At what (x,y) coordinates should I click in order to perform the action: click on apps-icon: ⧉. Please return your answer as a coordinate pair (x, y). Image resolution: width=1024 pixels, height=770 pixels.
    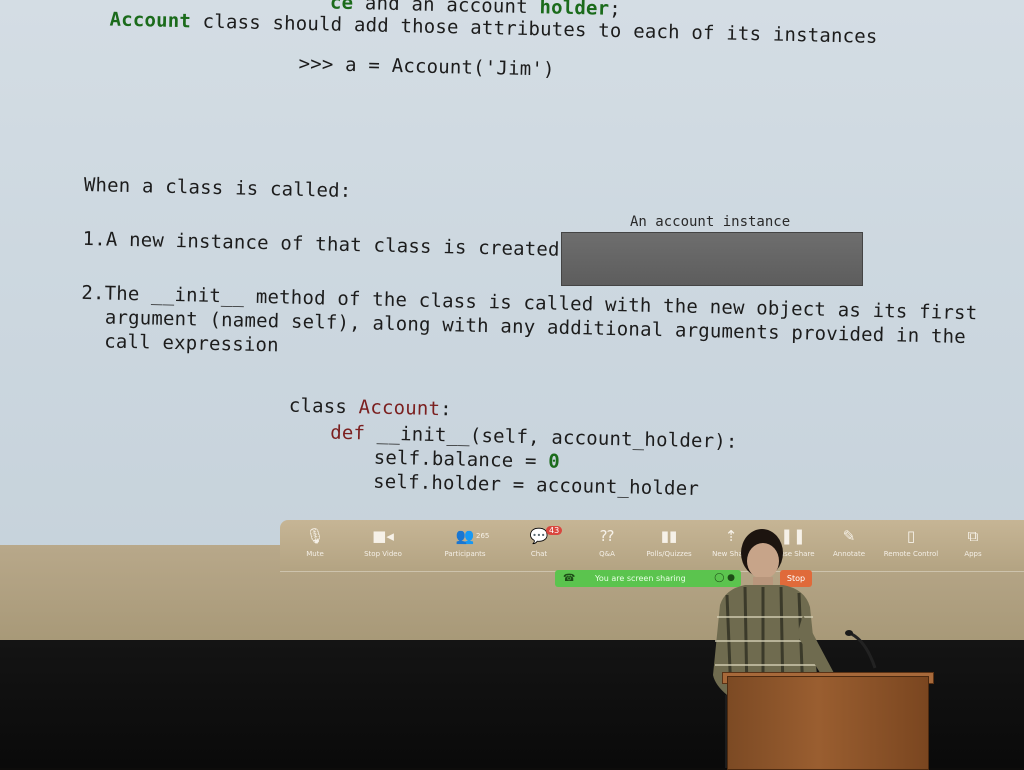
    Looking at the image, I should click on (973, 536).